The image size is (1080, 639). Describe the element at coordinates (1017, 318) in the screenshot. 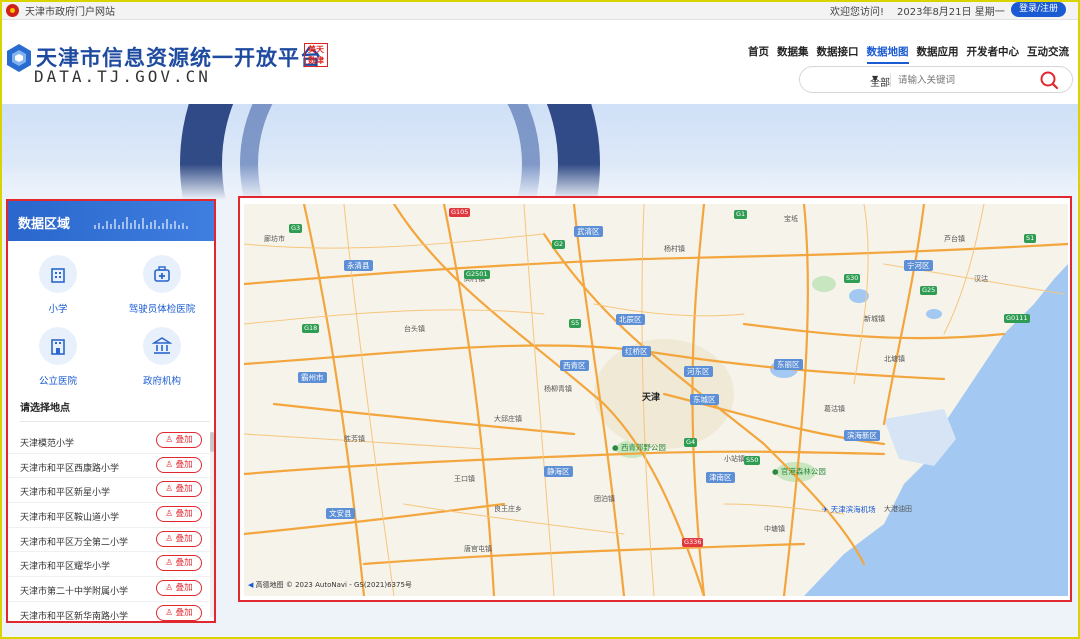

I see `highway-shield: G0111` at that location.